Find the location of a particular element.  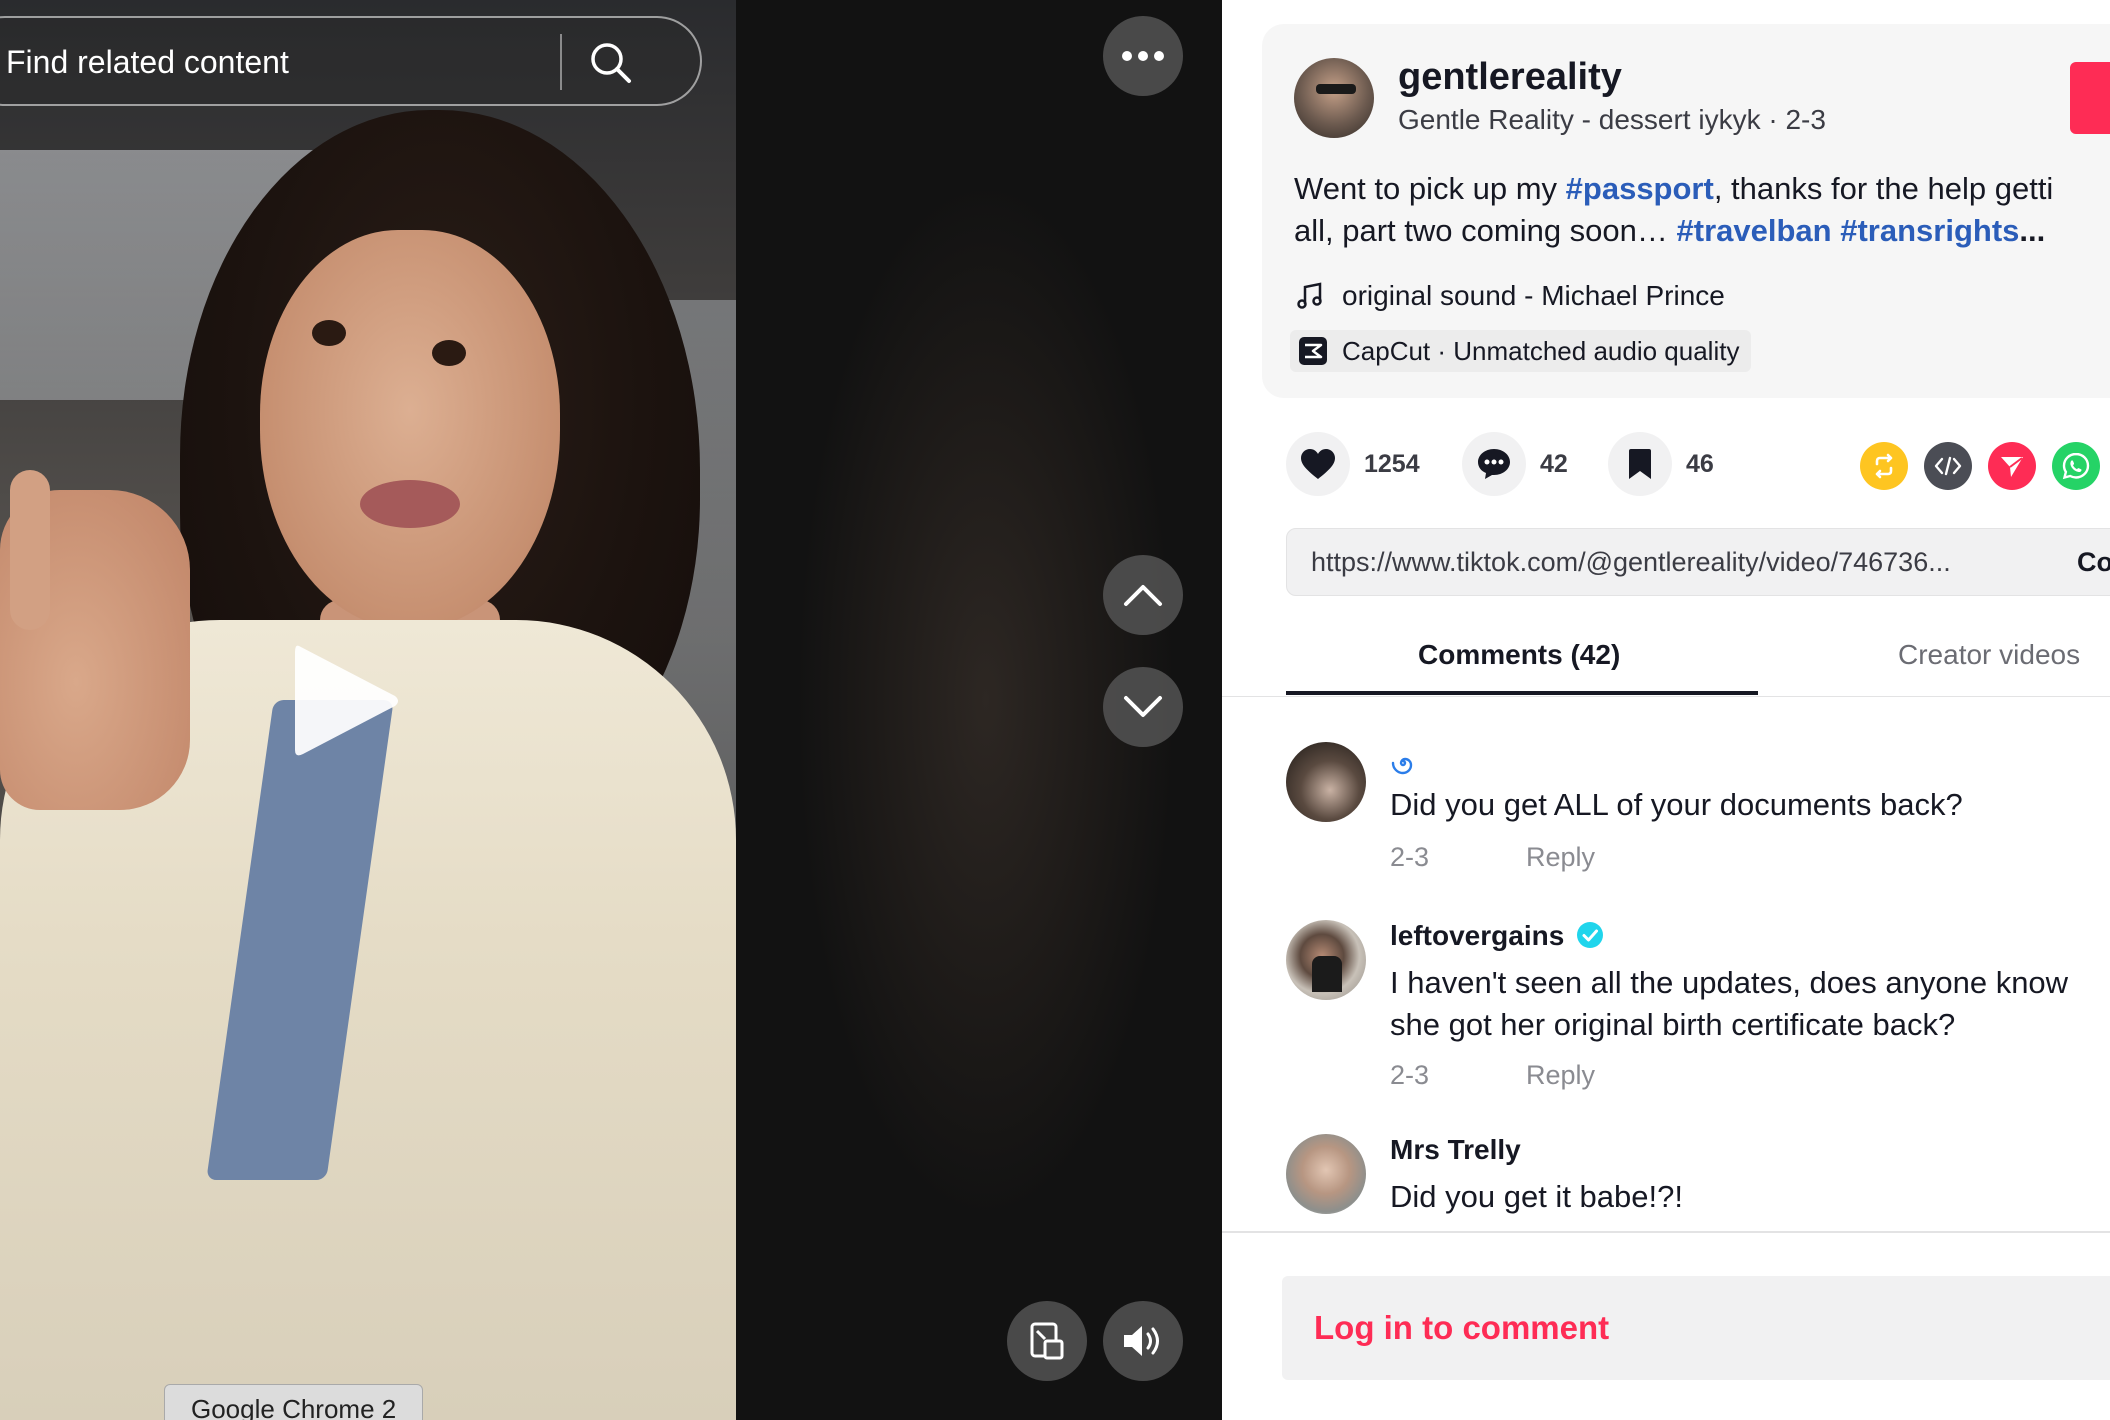

embed-button is located at coordinates (1948, 466).